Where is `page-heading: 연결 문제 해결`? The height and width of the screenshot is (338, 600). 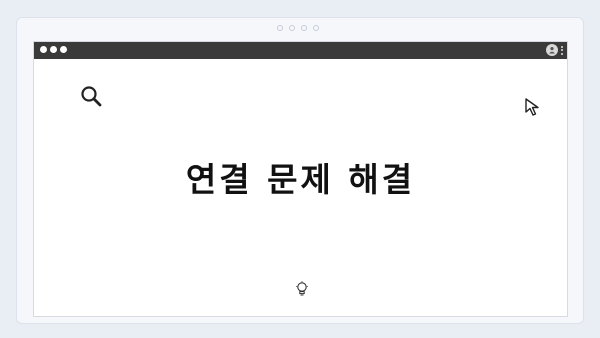 page-heading: 연결 문제 해결 is located at coordinates (300, 179).